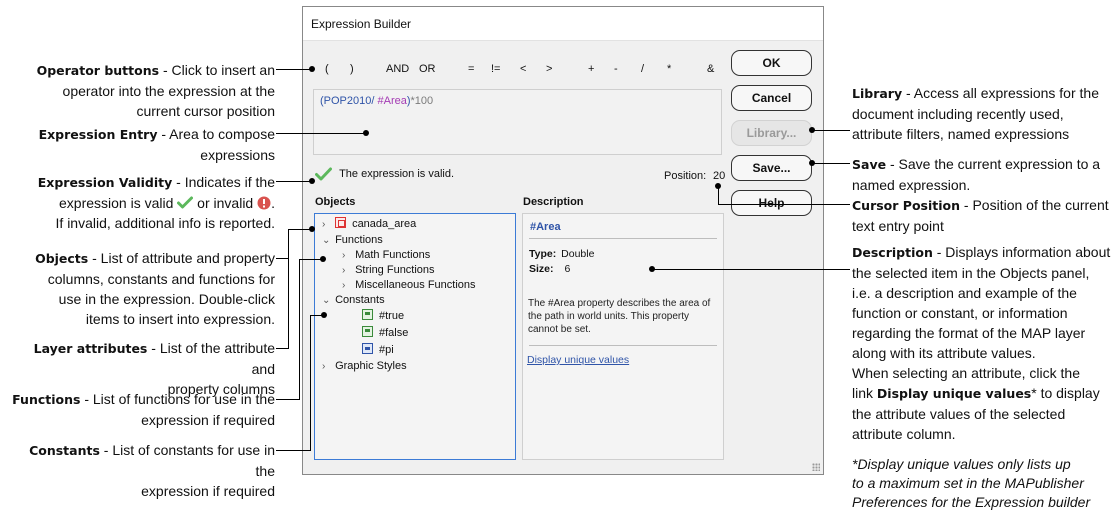 Image resolution: width=1114 pixels, height=521 pixels. What do you see at coordinates (364, 366) in the screenshot?
I see `tree-item-graphic-styles: › Graphic Styles` at bounding box center [364, 366].